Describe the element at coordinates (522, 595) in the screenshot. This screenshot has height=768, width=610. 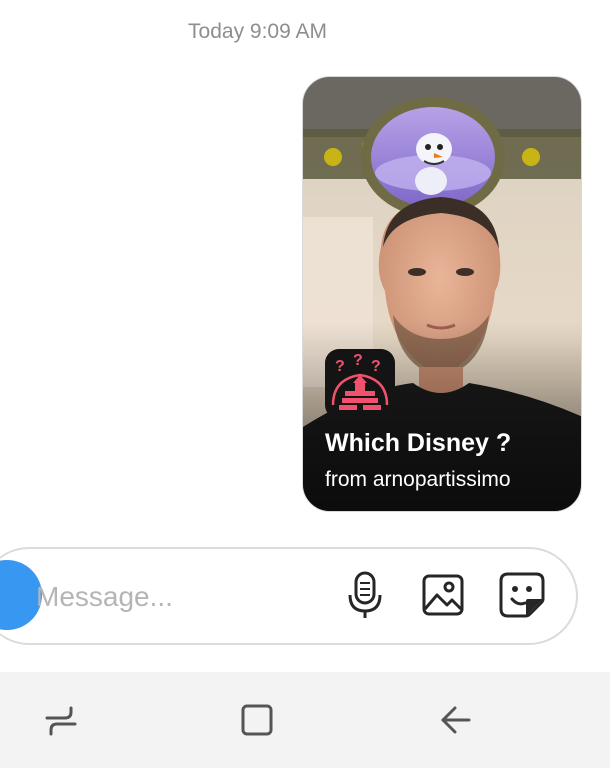
I see `sticker-icon` at that location.